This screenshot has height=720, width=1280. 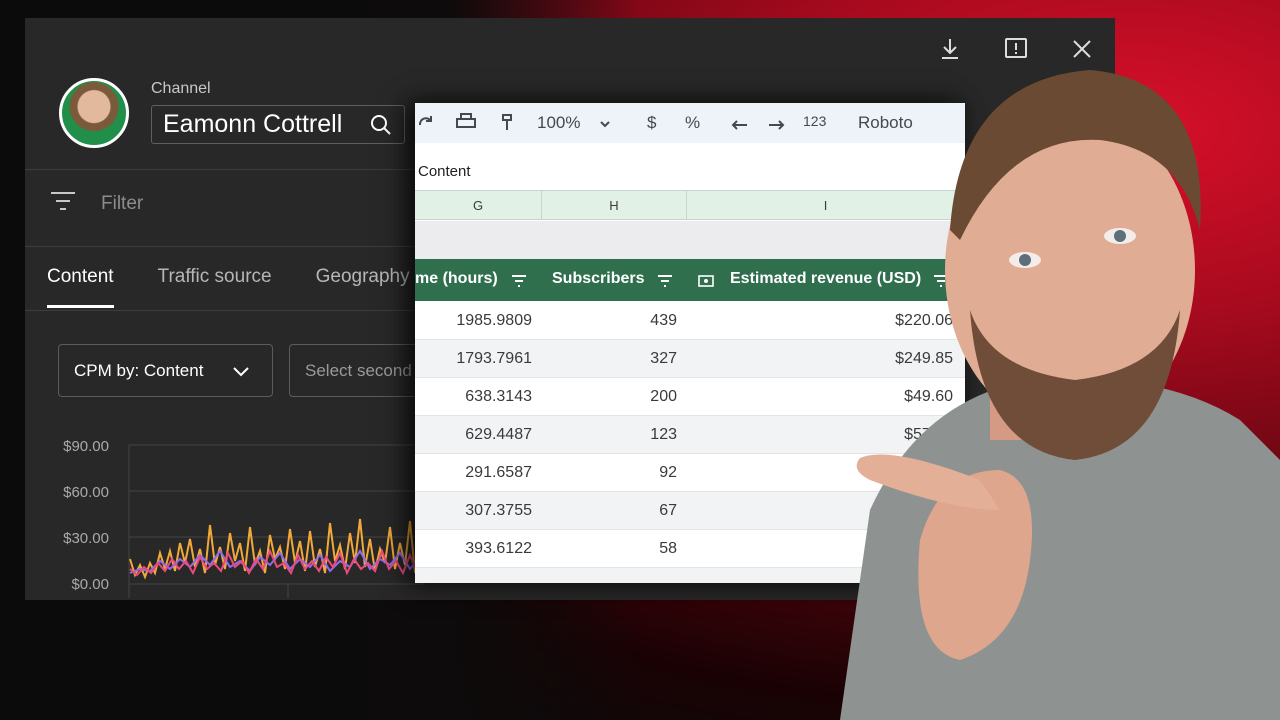 What do you see at coordinates (86, 446) in the screenshot?
I see `y-tick-label: $90.00` at bounding box center [86, 446].